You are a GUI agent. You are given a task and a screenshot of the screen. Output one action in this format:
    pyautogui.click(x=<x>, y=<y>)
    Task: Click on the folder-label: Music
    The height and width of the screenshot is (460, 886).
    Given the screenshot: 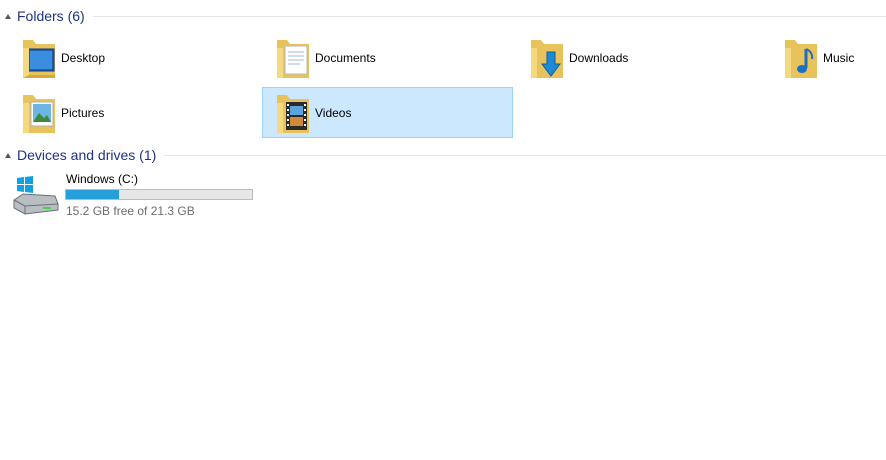 What is the action you would take?
    pyautogui.click(x=839, y=57)
    